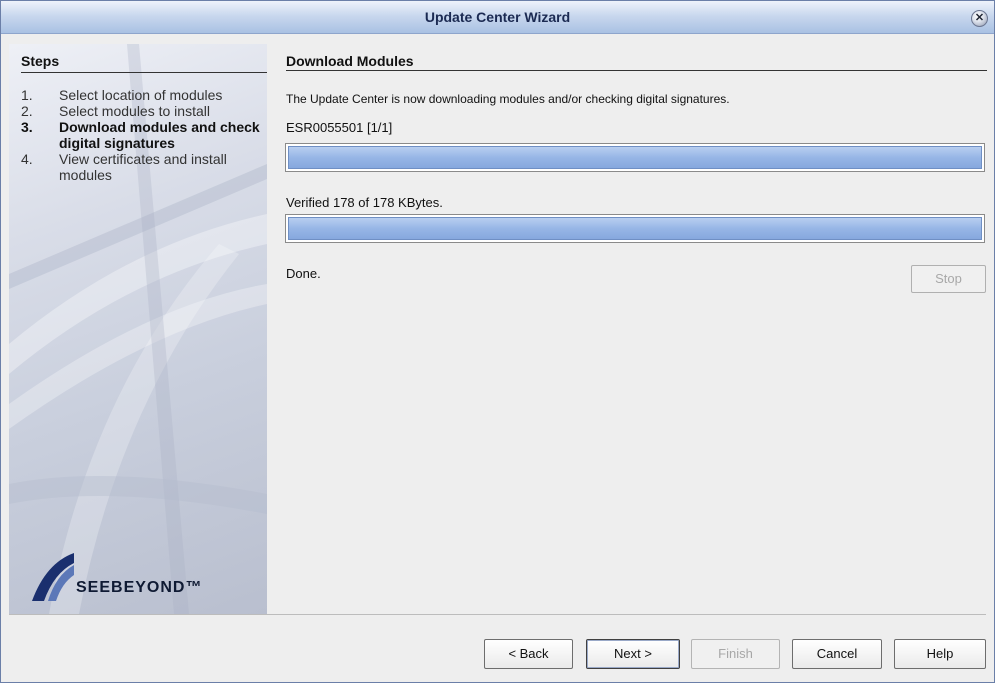 The height and width of the screenshot is (683, 995). I want to click on step-item-1: 1. Select location of modules, so click(144, 95).